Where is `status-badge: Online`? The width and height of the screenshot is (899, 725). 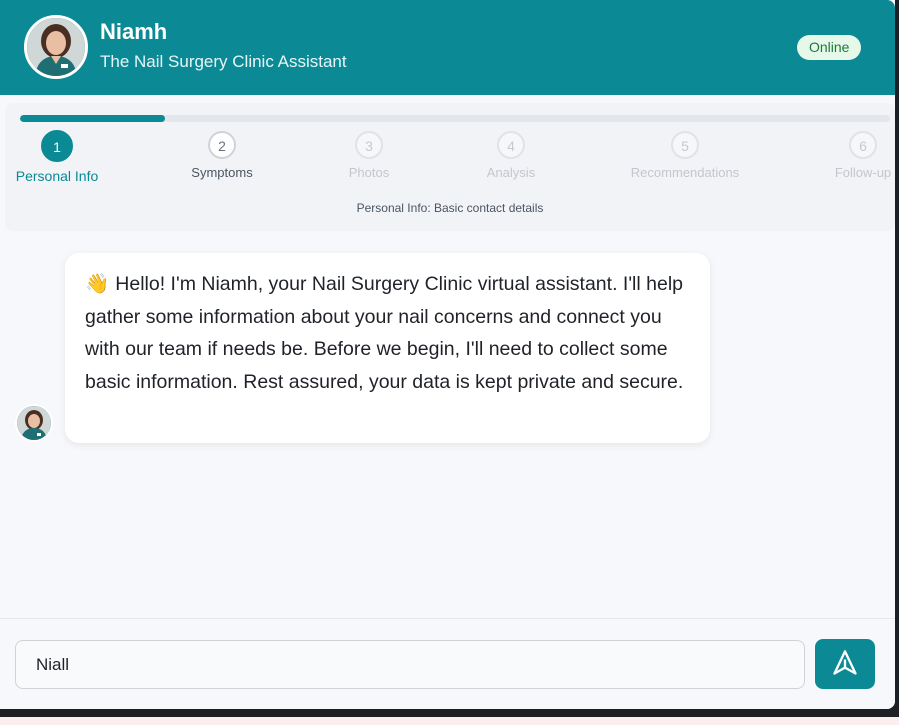
status-badge: Online is located at coordinates (829, 47).